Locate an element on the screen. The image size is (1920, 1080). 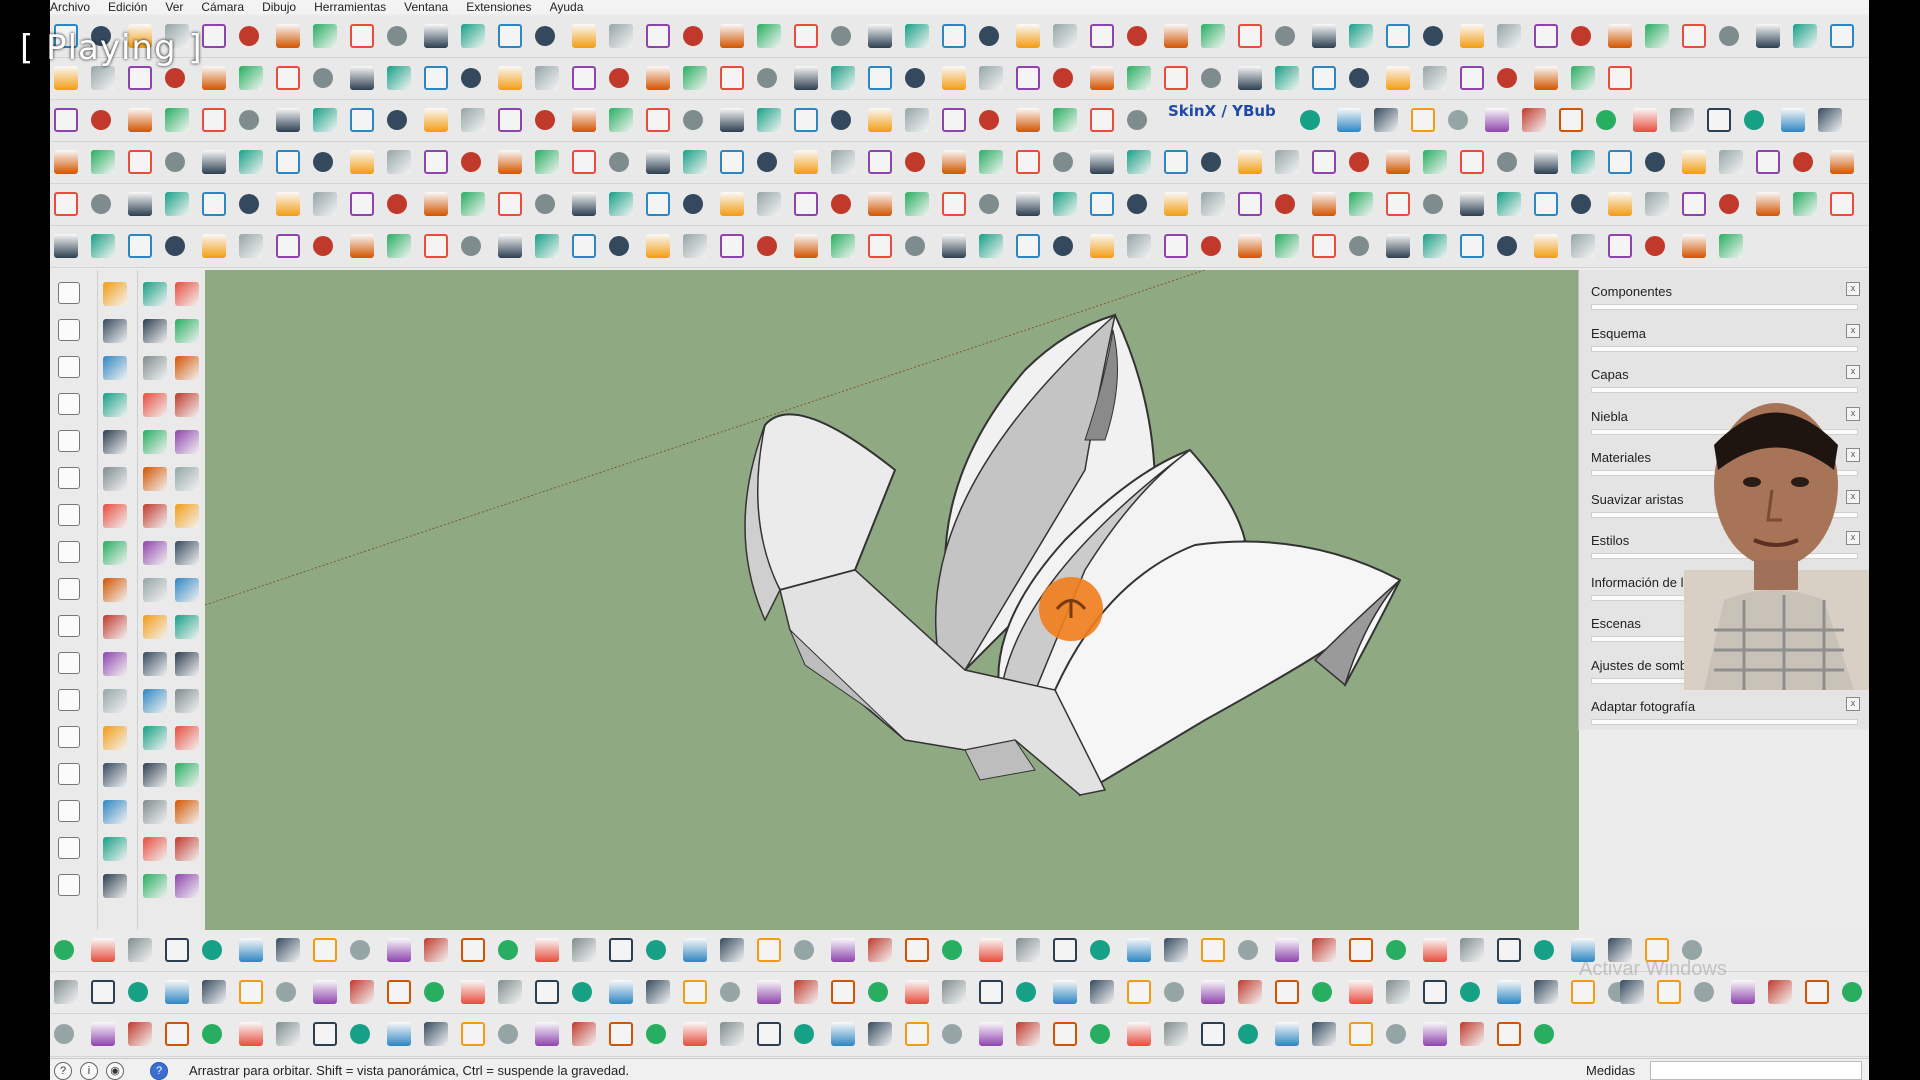
menu-archivo: Archivo is located at coordinates (70, 7).